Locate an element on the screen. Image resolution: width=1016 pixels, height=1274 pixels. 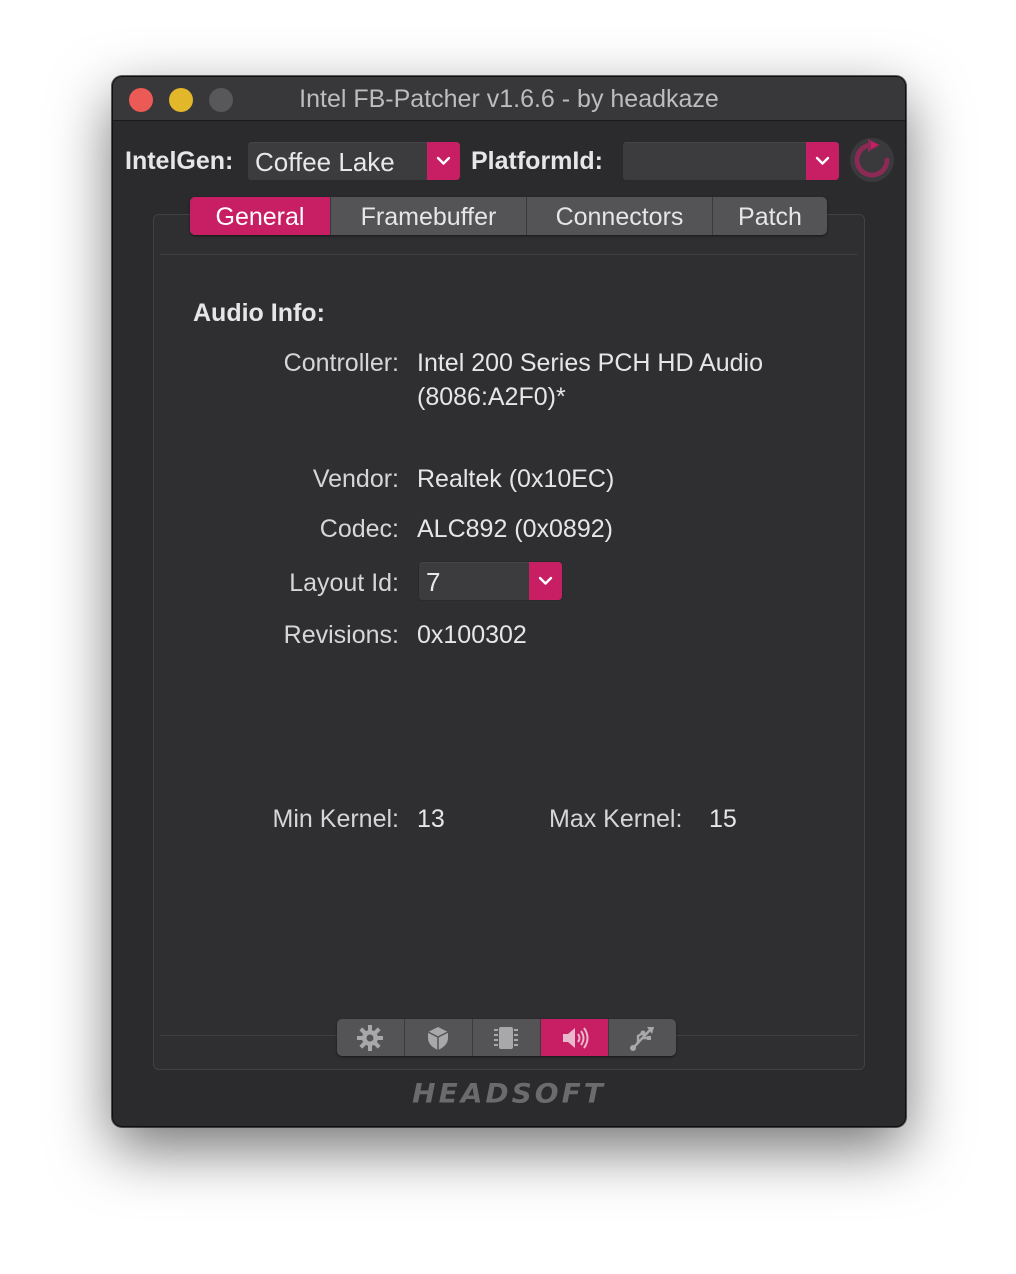
controller-value-line1: Intel 200 Series PCH HD Audio is located at coordinates (590, 363).